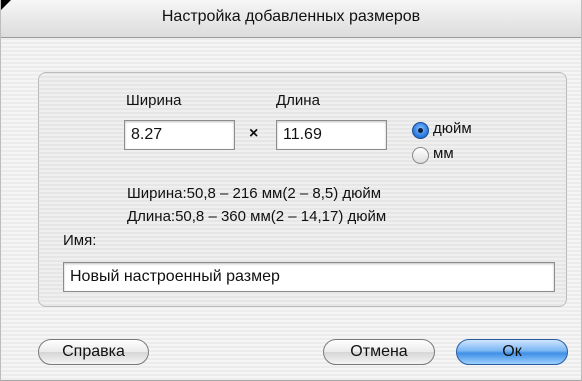 The height and width of the screenshot is (381, 582). I want to click on length-input, so click(331, 135).